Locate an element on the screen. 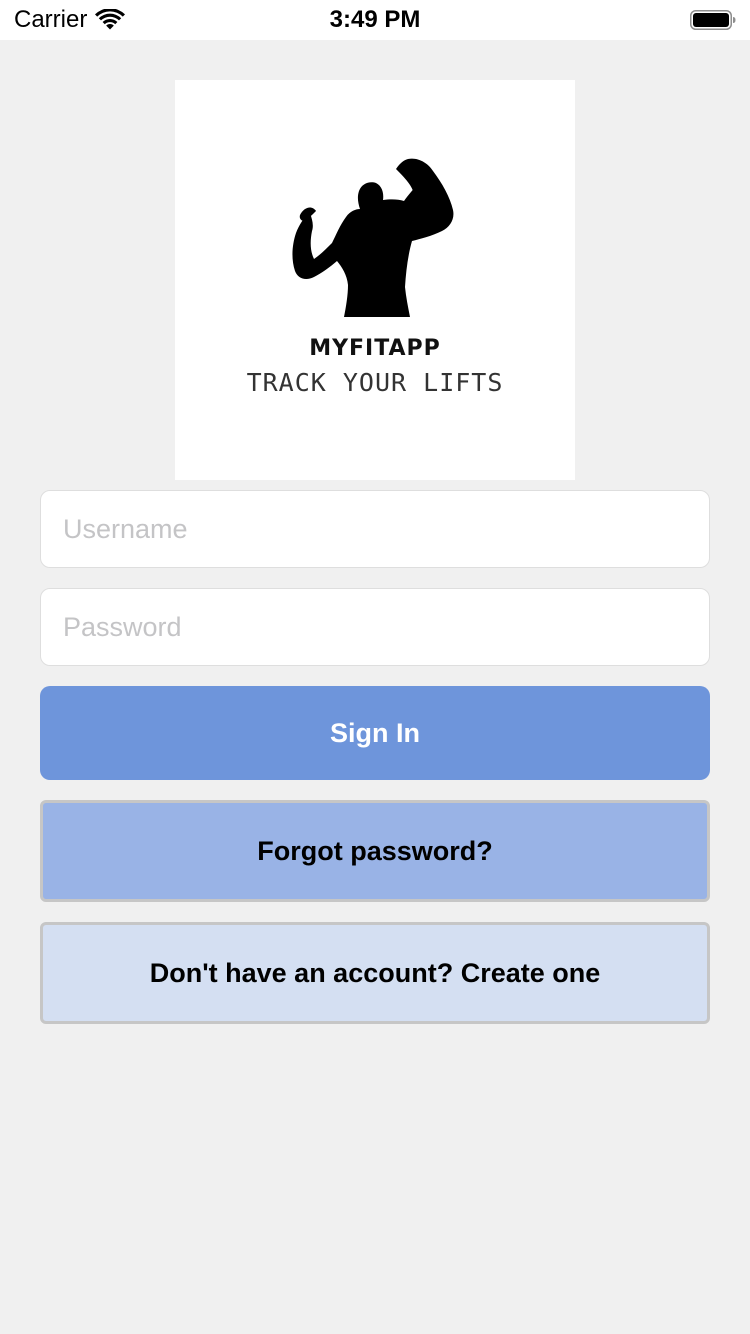 The width and height of the screenshot is (750, 1334). sign-in-label: Sign In is located at coordinates (375, 732).